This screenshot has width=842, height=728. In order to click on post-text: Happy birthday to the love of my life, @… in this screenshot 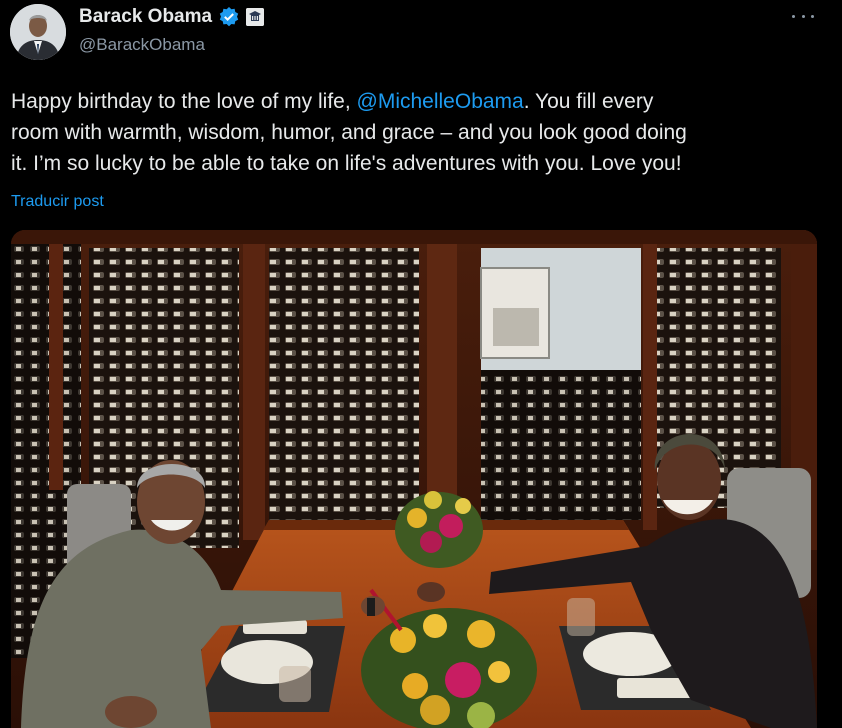, I will do `click(416, 132)`.